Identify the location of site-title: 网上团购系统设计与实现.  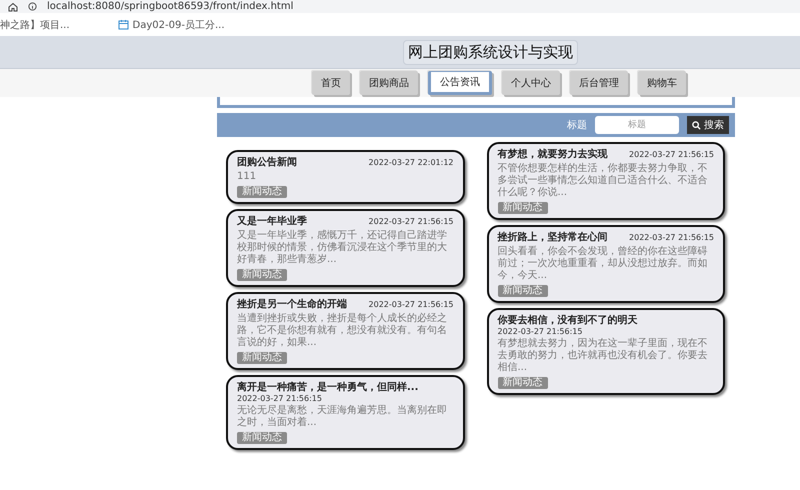
(490, 52).